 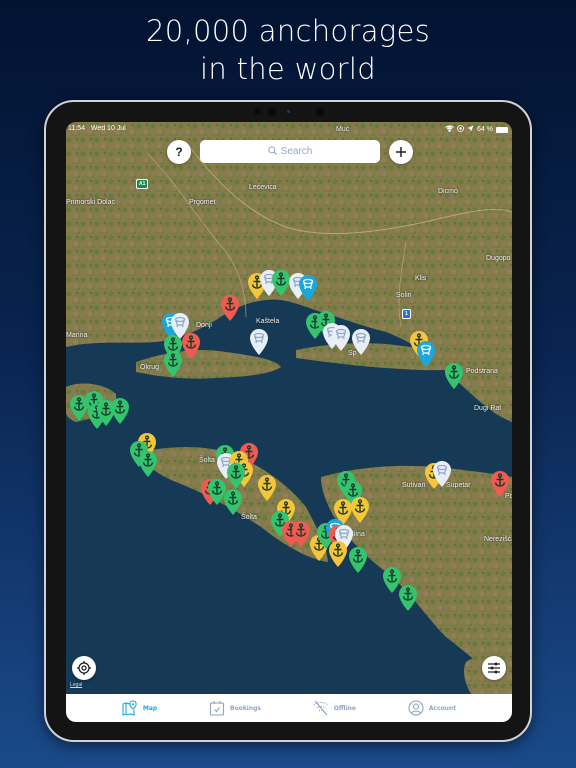 I want to click on calendar-check-icon, so click(x=217, y=708).